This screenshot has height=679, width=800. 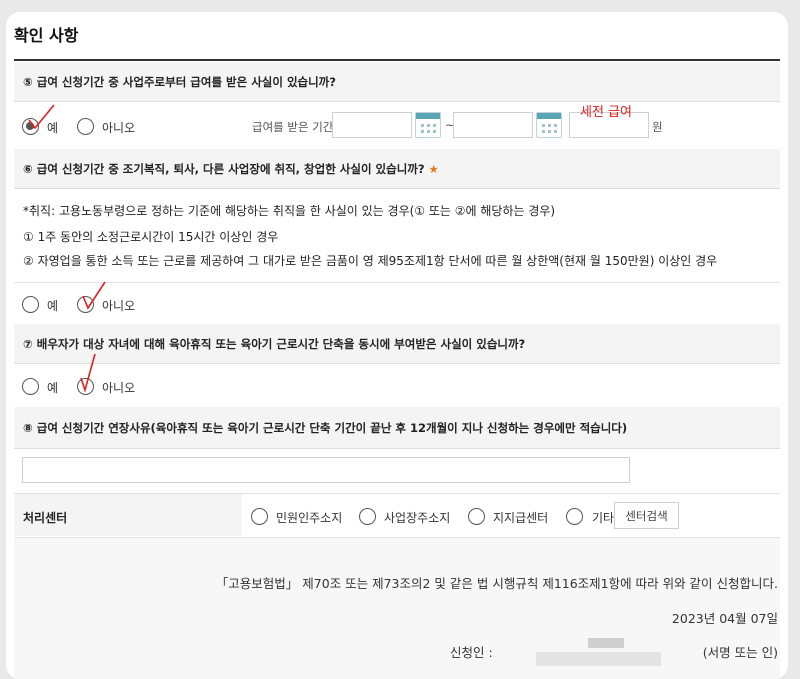 What do you see at coordinates (493, 125) in the screenshot?
I see `period-end-input` at bounding box center [493, 125].